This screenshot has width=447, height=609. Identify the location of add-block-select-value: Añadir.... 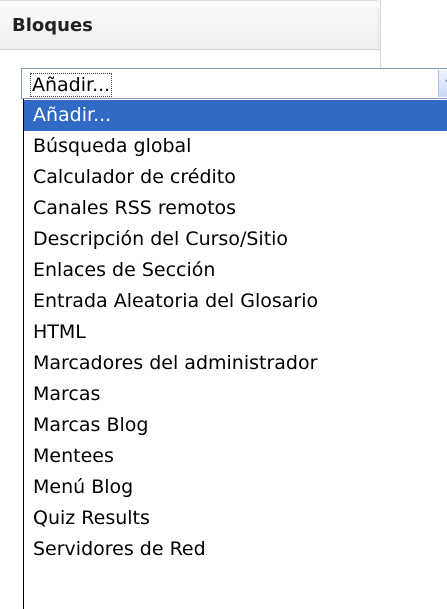
(71, 85).